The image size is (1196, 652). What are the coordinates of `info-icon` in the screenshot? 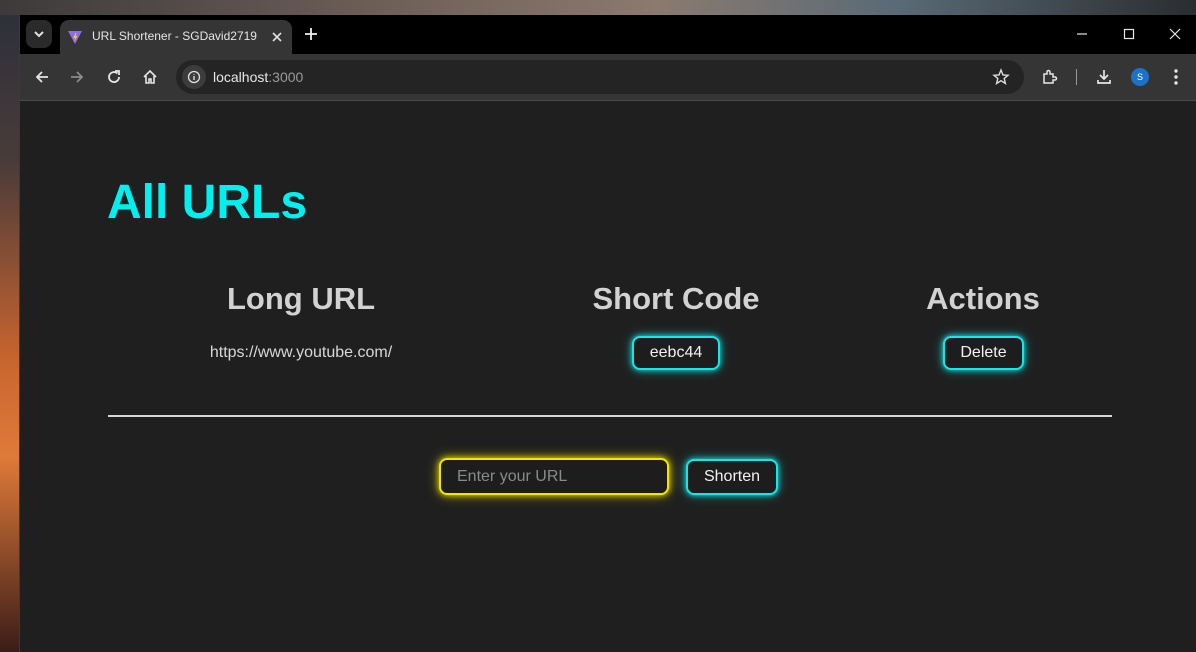 It's located at (194, 77).